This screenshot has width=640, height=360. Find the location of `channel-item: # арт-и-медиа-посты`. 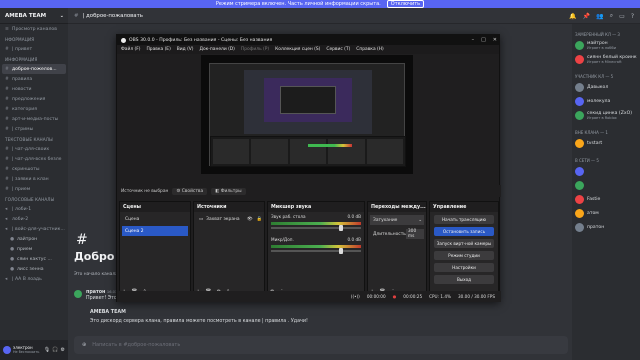

channel-item: # арт-и-медиа-посты is located at coordinates (34, 119).